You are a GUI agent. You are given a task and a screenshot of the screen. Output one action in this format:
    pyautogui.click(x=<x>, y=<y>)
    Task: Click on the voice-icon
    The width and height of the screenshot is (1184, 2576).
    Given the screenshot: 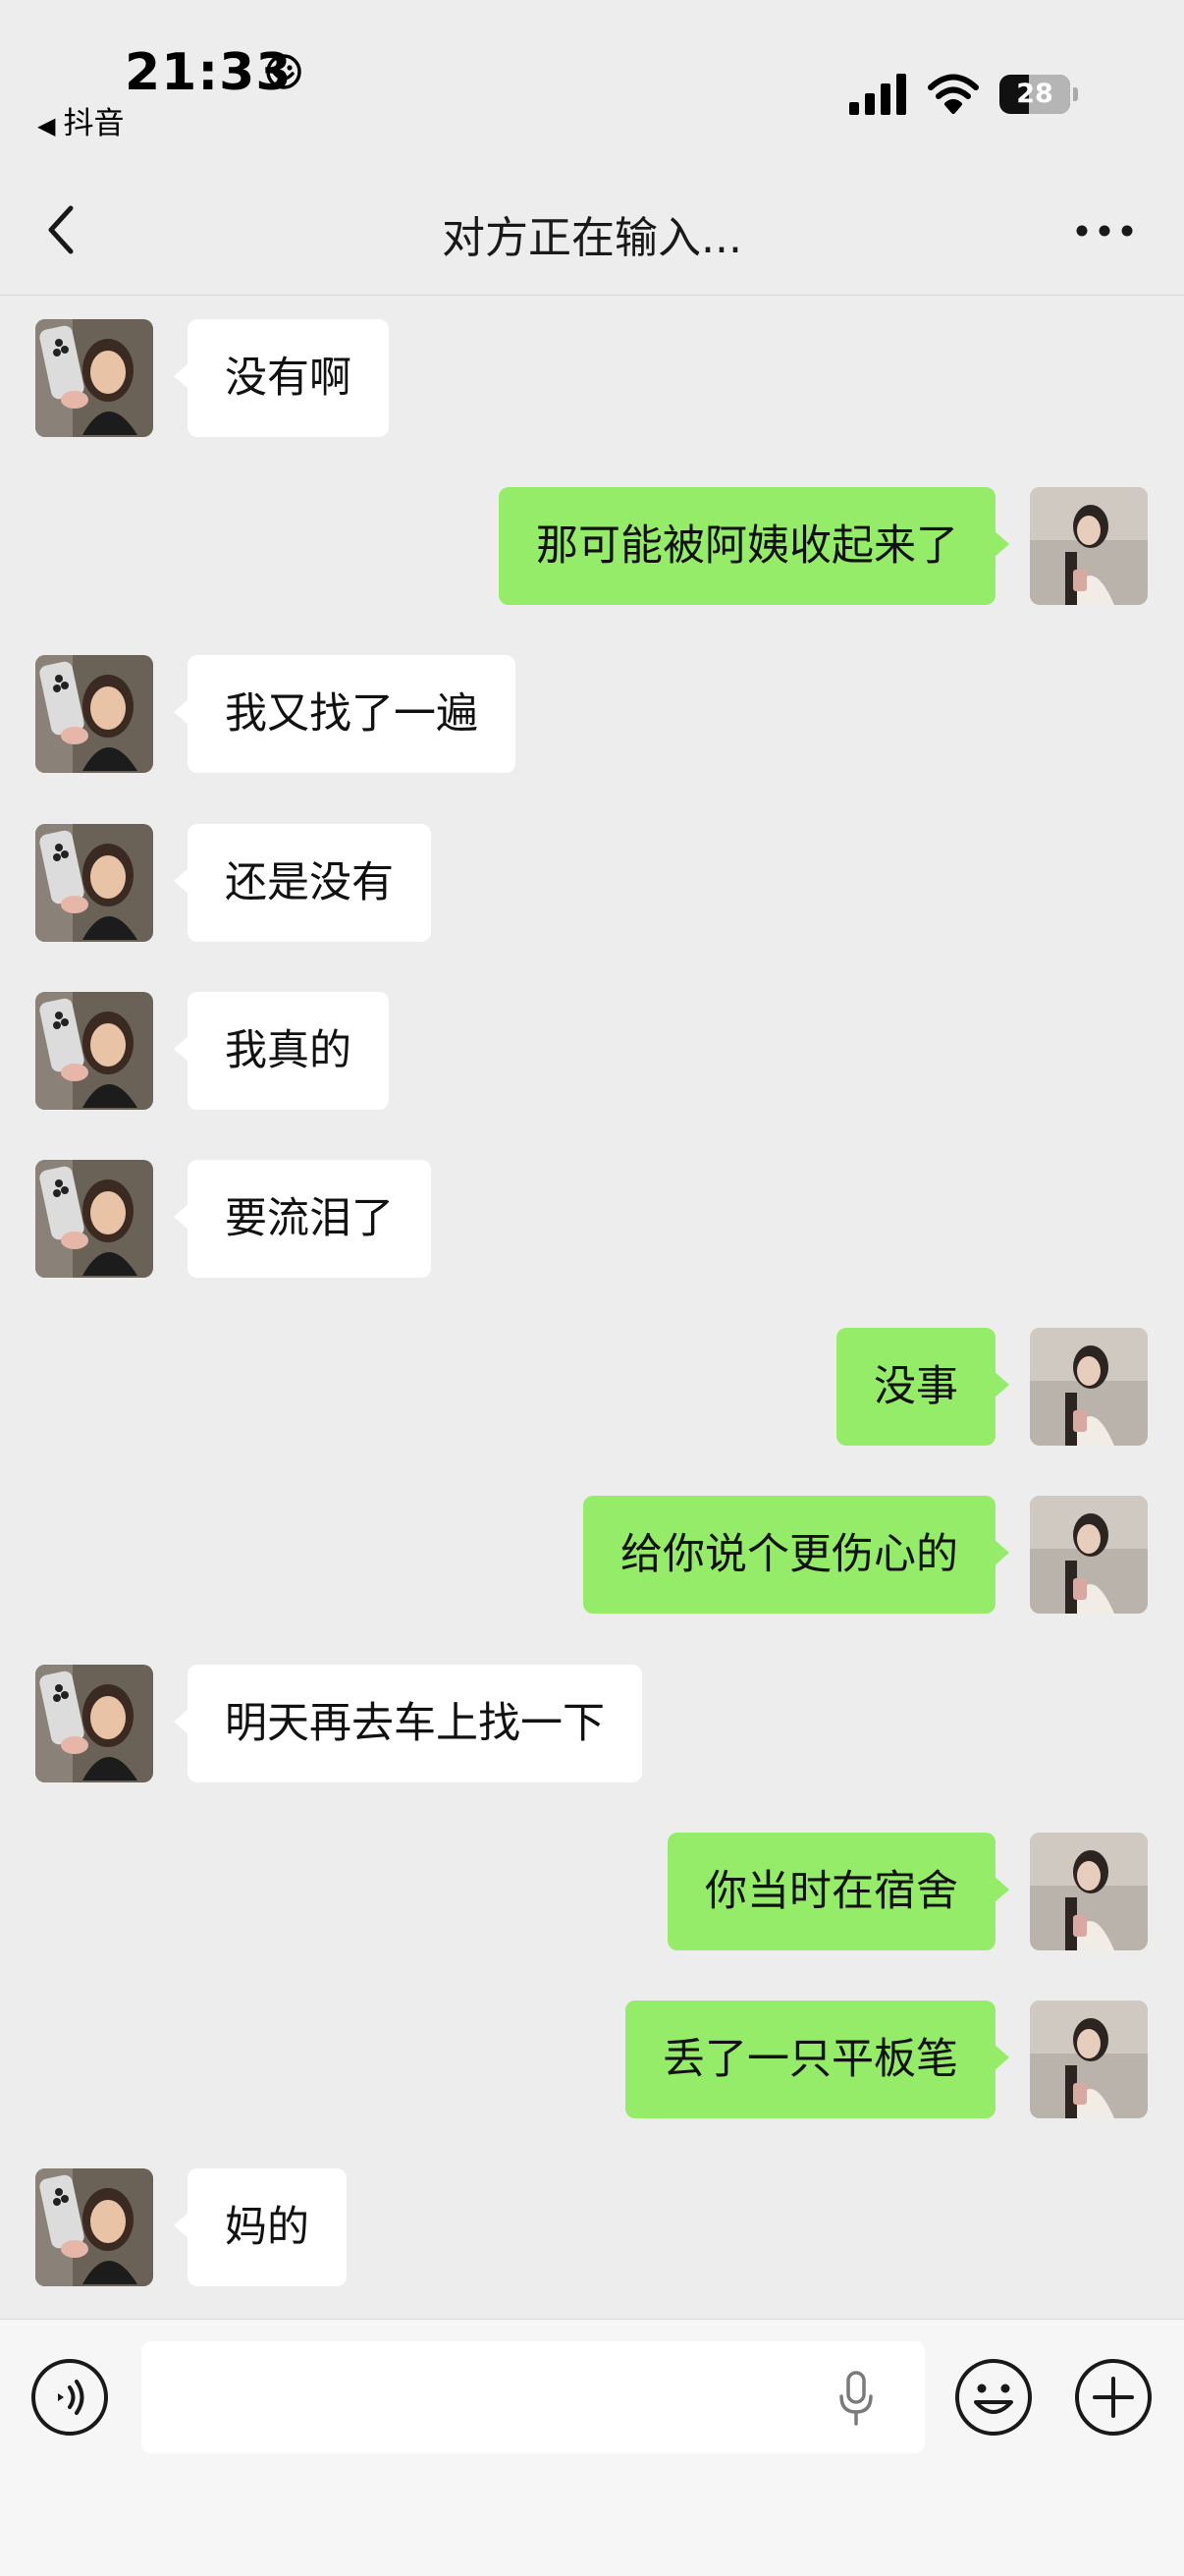 What is the action you would take?
    pyautogui.click(x=69, y=2397)
    